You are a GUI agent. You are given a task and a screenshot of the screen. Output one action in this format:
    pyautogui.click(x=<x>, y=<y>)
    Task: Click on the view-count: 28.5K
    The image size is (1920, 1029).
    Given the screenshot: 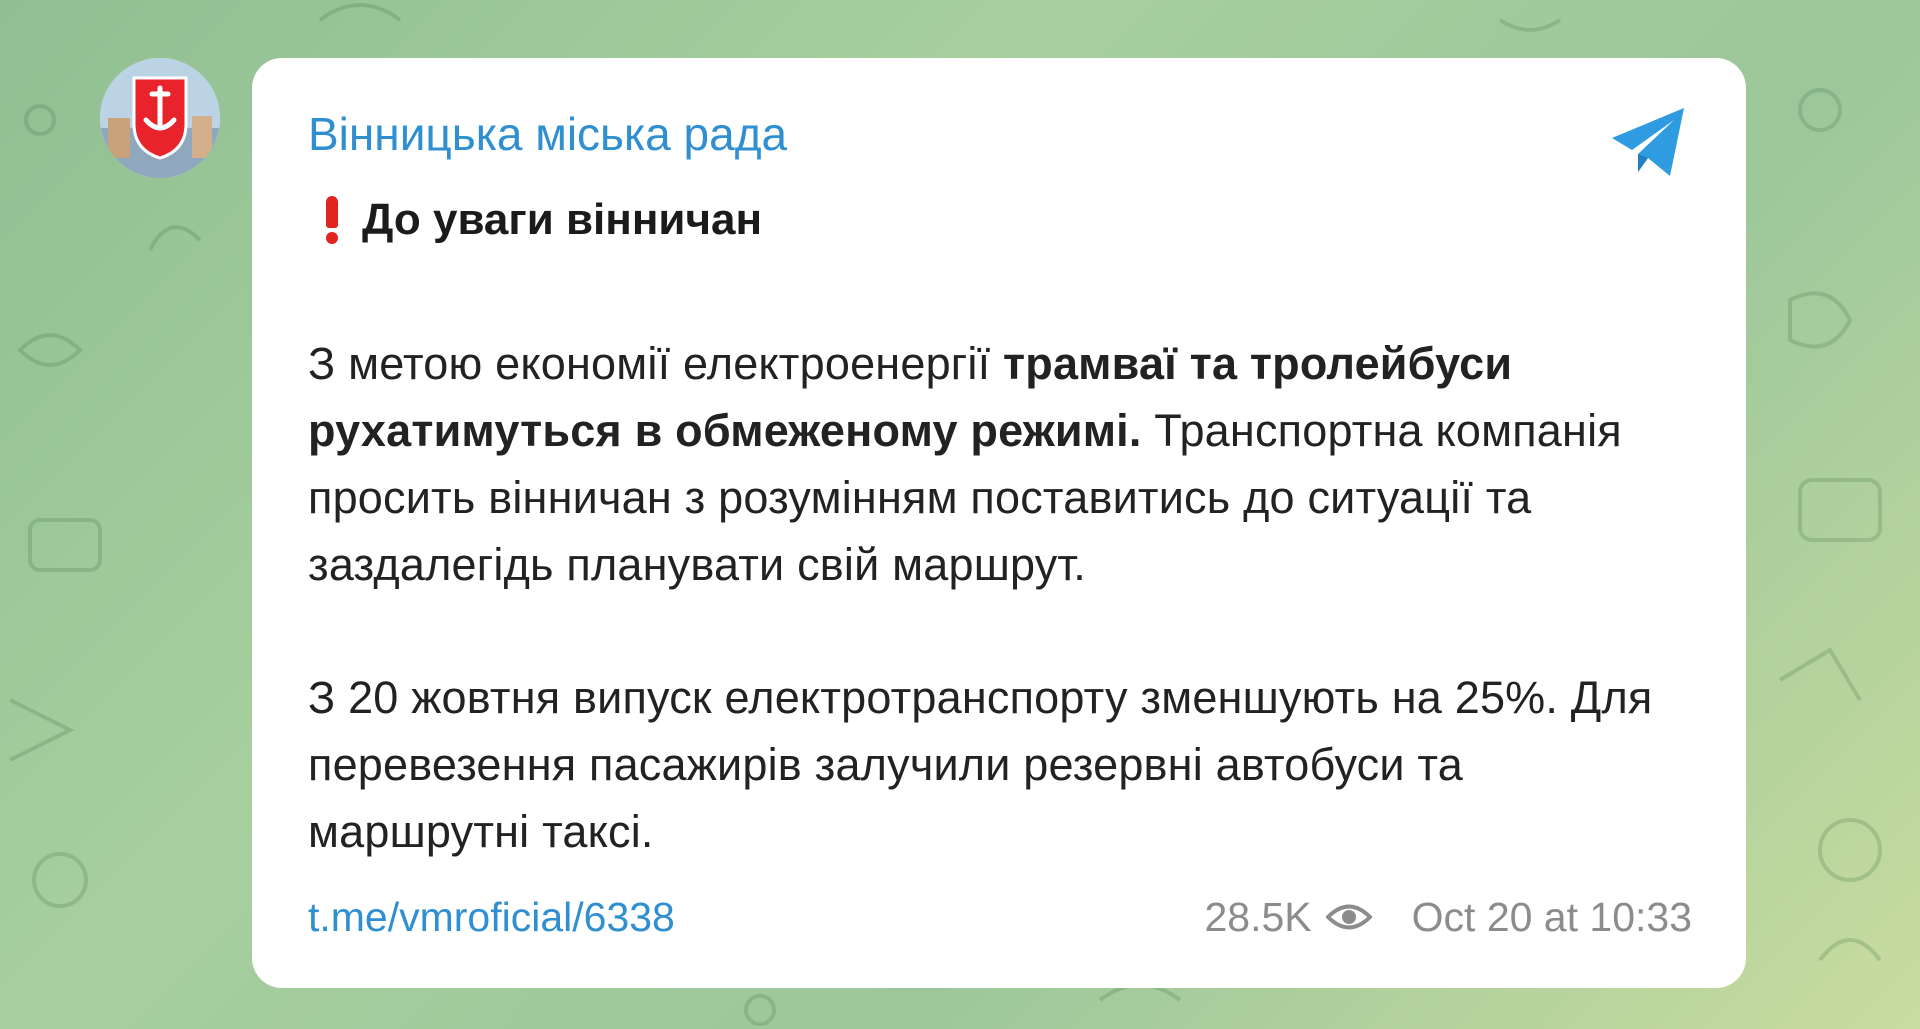 What is the action you would take?
    pyautogui.click(x=1258, y=917)
    